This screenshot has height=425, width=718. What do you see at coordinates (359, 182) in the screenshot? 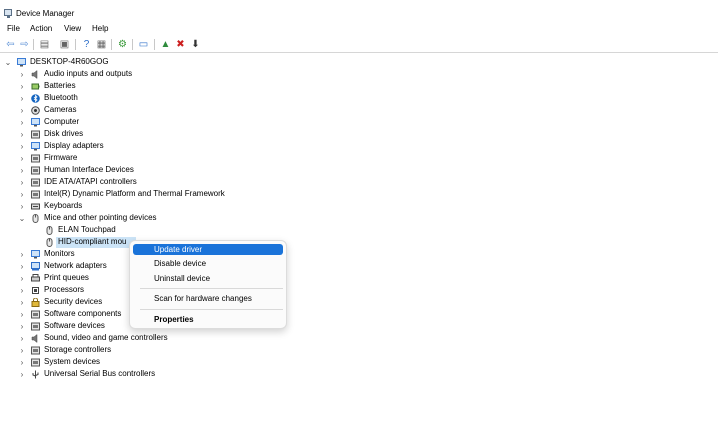
I see `tree-category-ide-ata-atapi-controllers: › IDE ATA/ATAPI controllers` at bounding box center [359, 182].